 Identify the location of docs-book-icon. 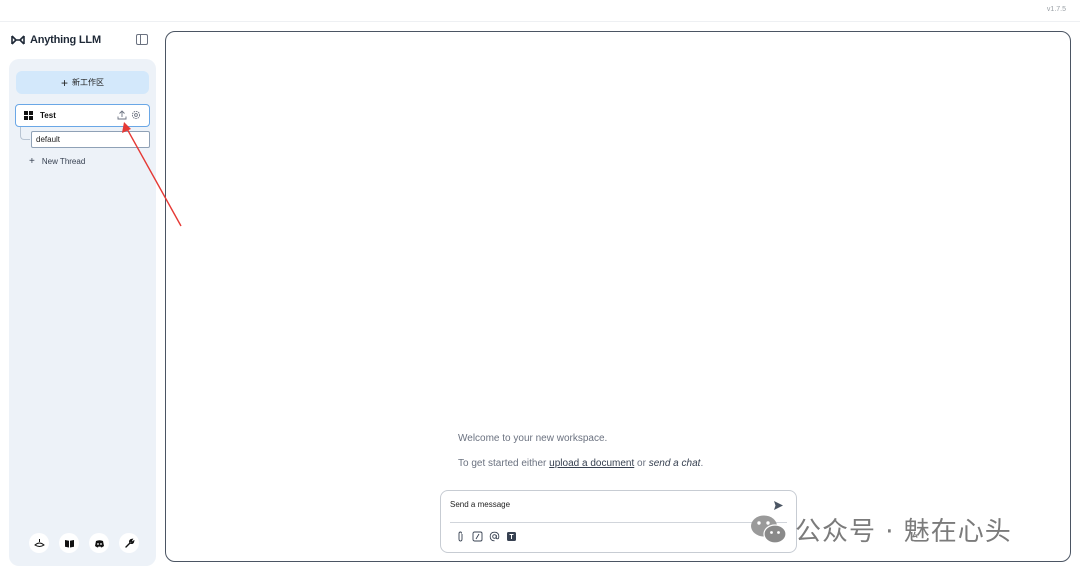
(69, 543).